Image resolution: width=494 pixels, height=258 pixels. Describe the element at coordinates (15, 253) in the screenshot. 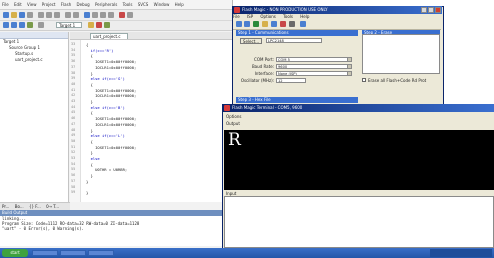

I see `start-button: start` at that location.